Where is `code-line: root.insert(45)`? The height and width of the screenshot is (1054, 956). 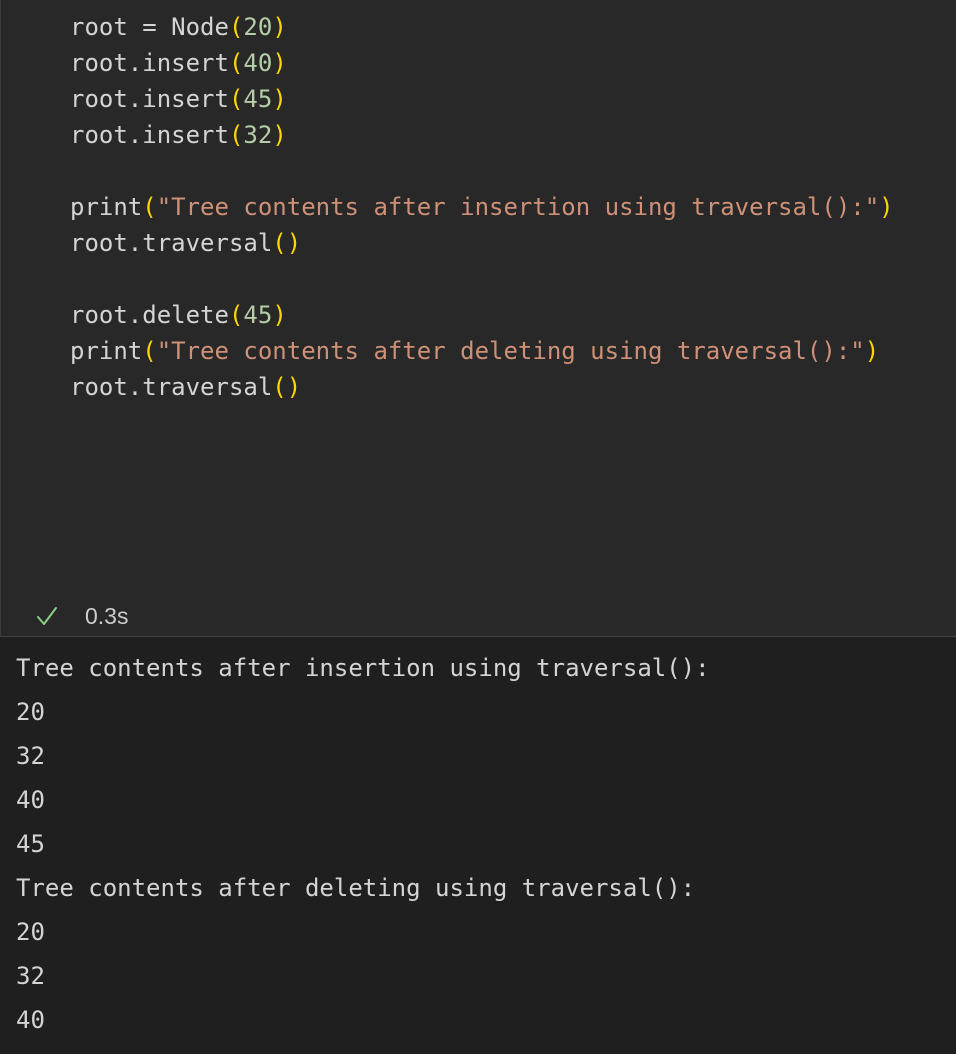 code-line: root.insert(45) is located at coordinates (482, 99).